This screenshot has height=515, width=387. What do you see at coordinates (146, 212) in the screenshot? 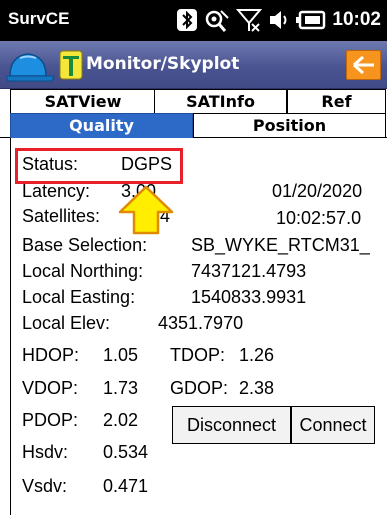
I see `arrow-up-icon` at bounding box center [146, 212].